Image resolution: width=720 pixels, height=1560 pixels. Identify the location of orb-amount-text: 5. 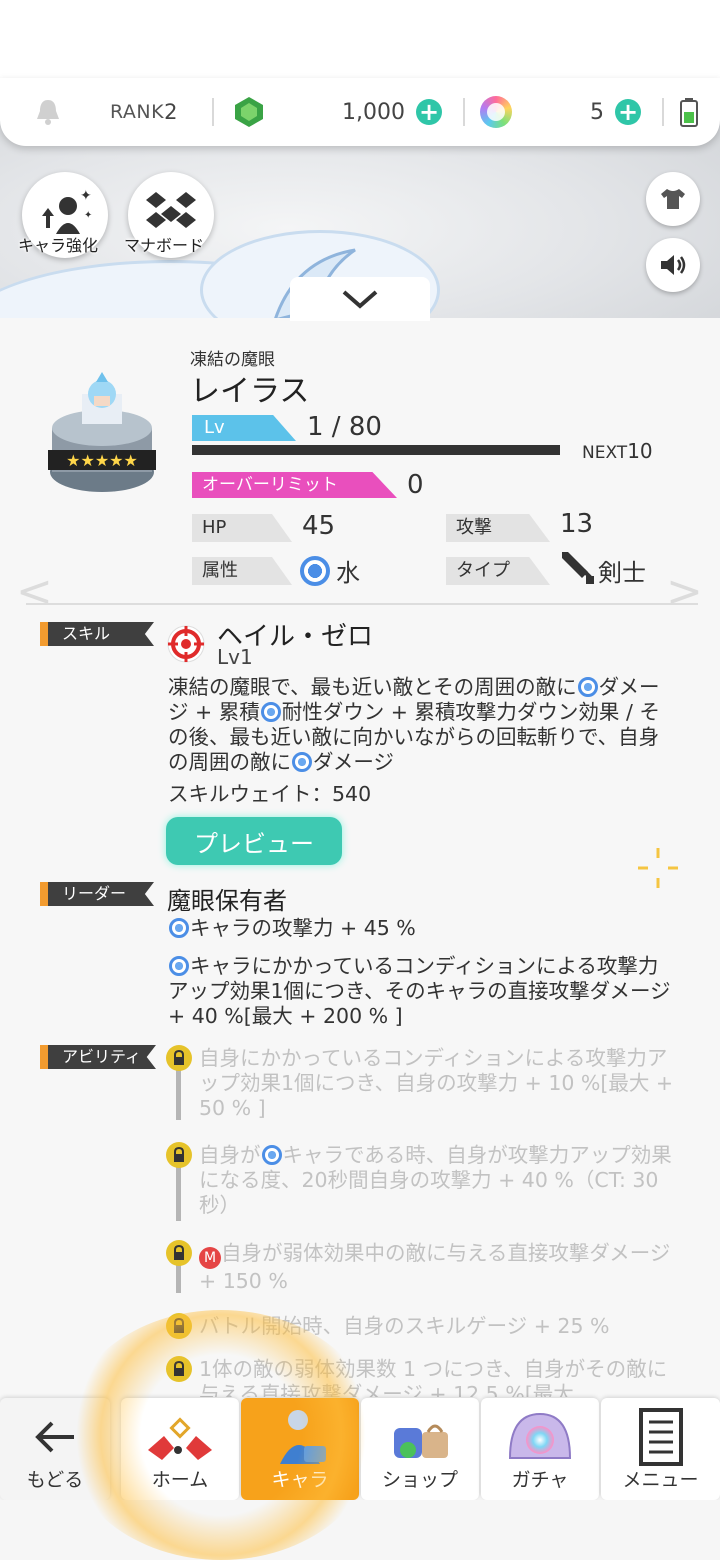
(597, 112).